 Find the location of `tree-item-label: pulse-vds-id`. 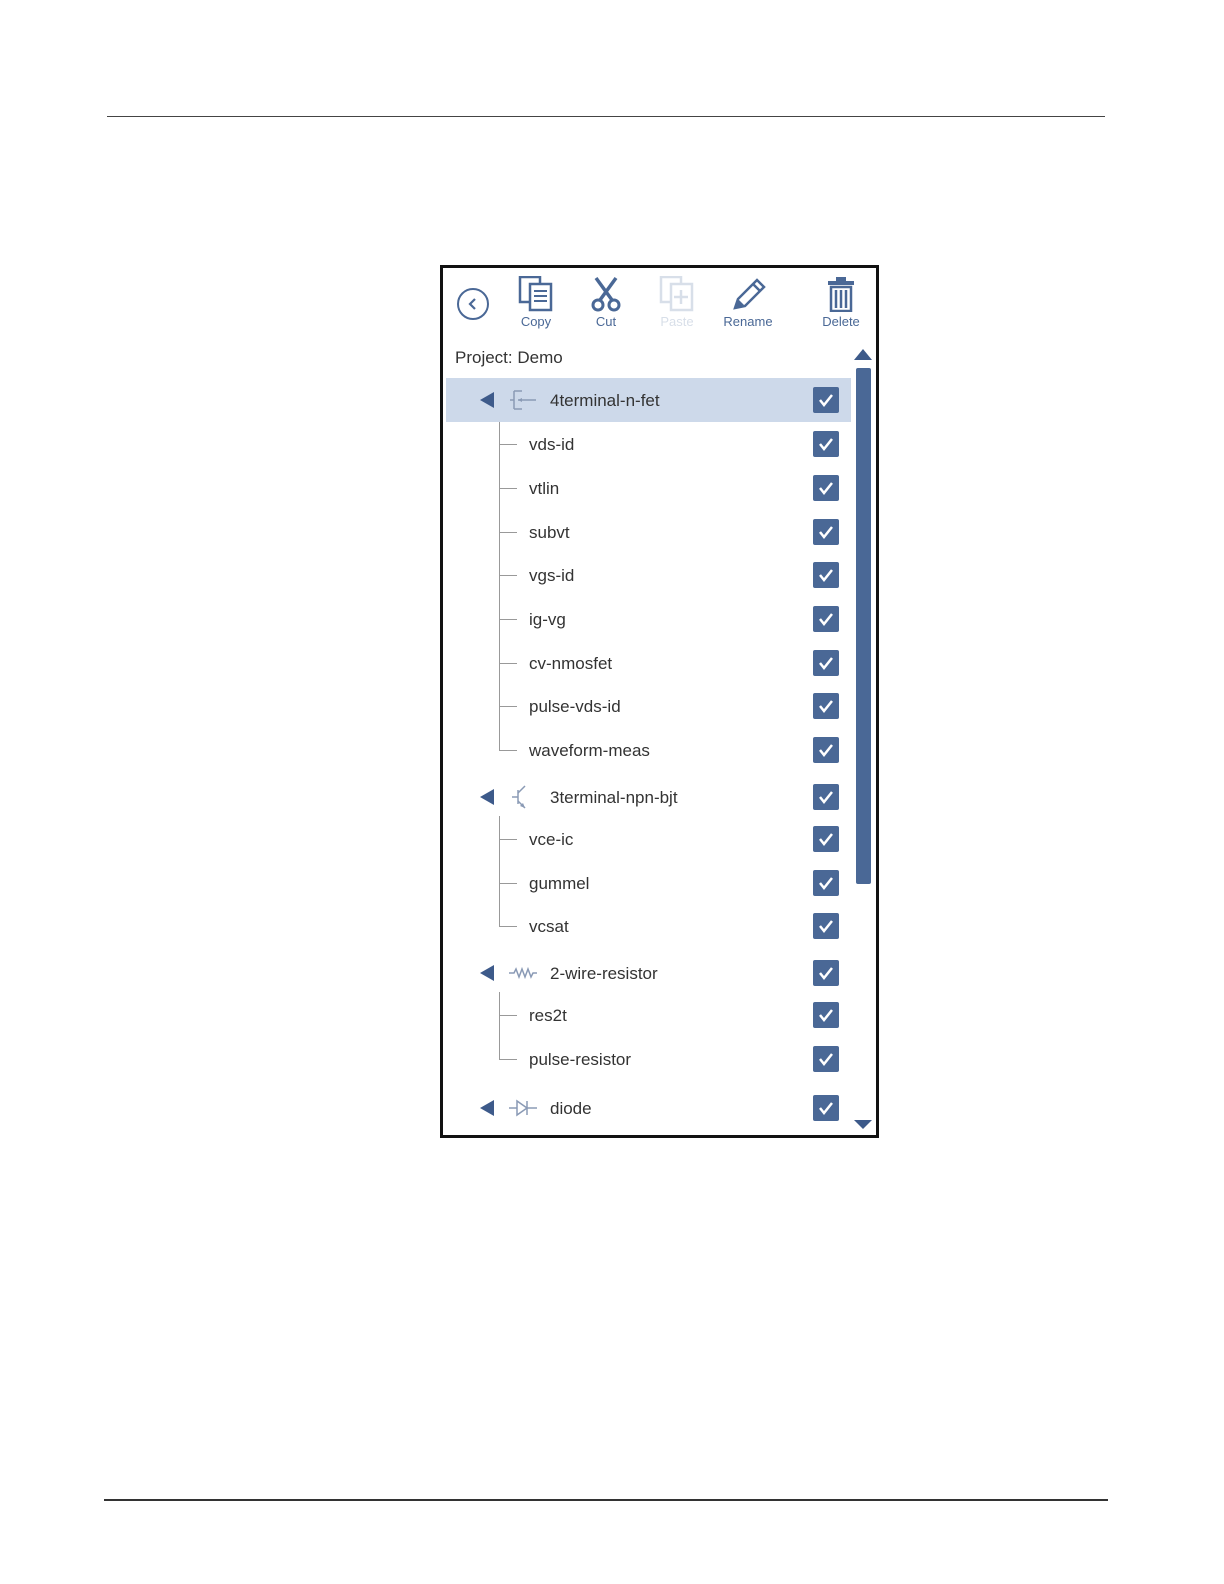

tree-item-label: pulse-vds-id is located at coordinates (575, 706).